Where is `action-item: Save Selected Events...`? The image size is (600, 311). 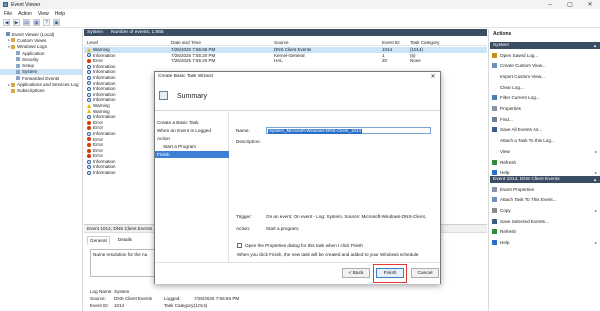 action-item: Save Selected Events... is located at coordinates (546, 221).